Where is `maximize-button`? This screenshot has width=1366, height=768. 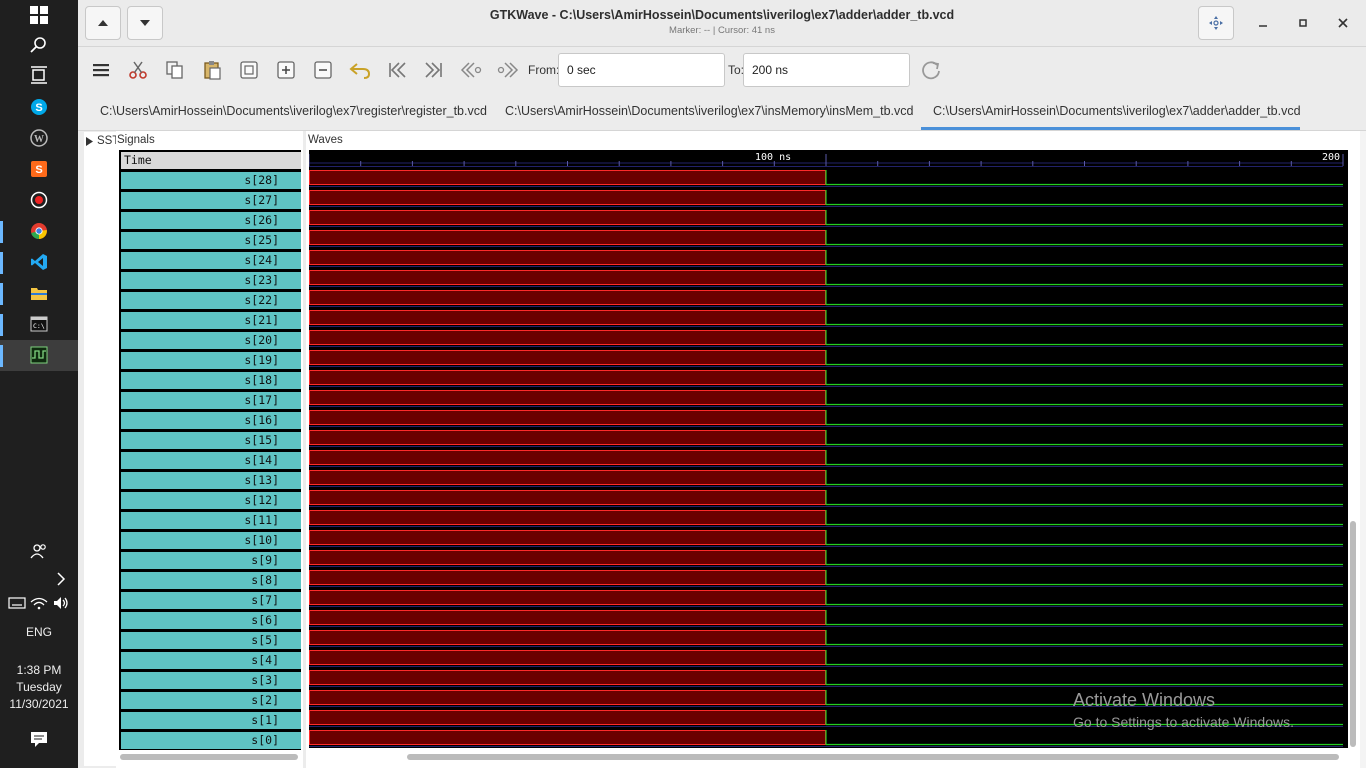
maximize-button is located at coordinates (1303, 23).